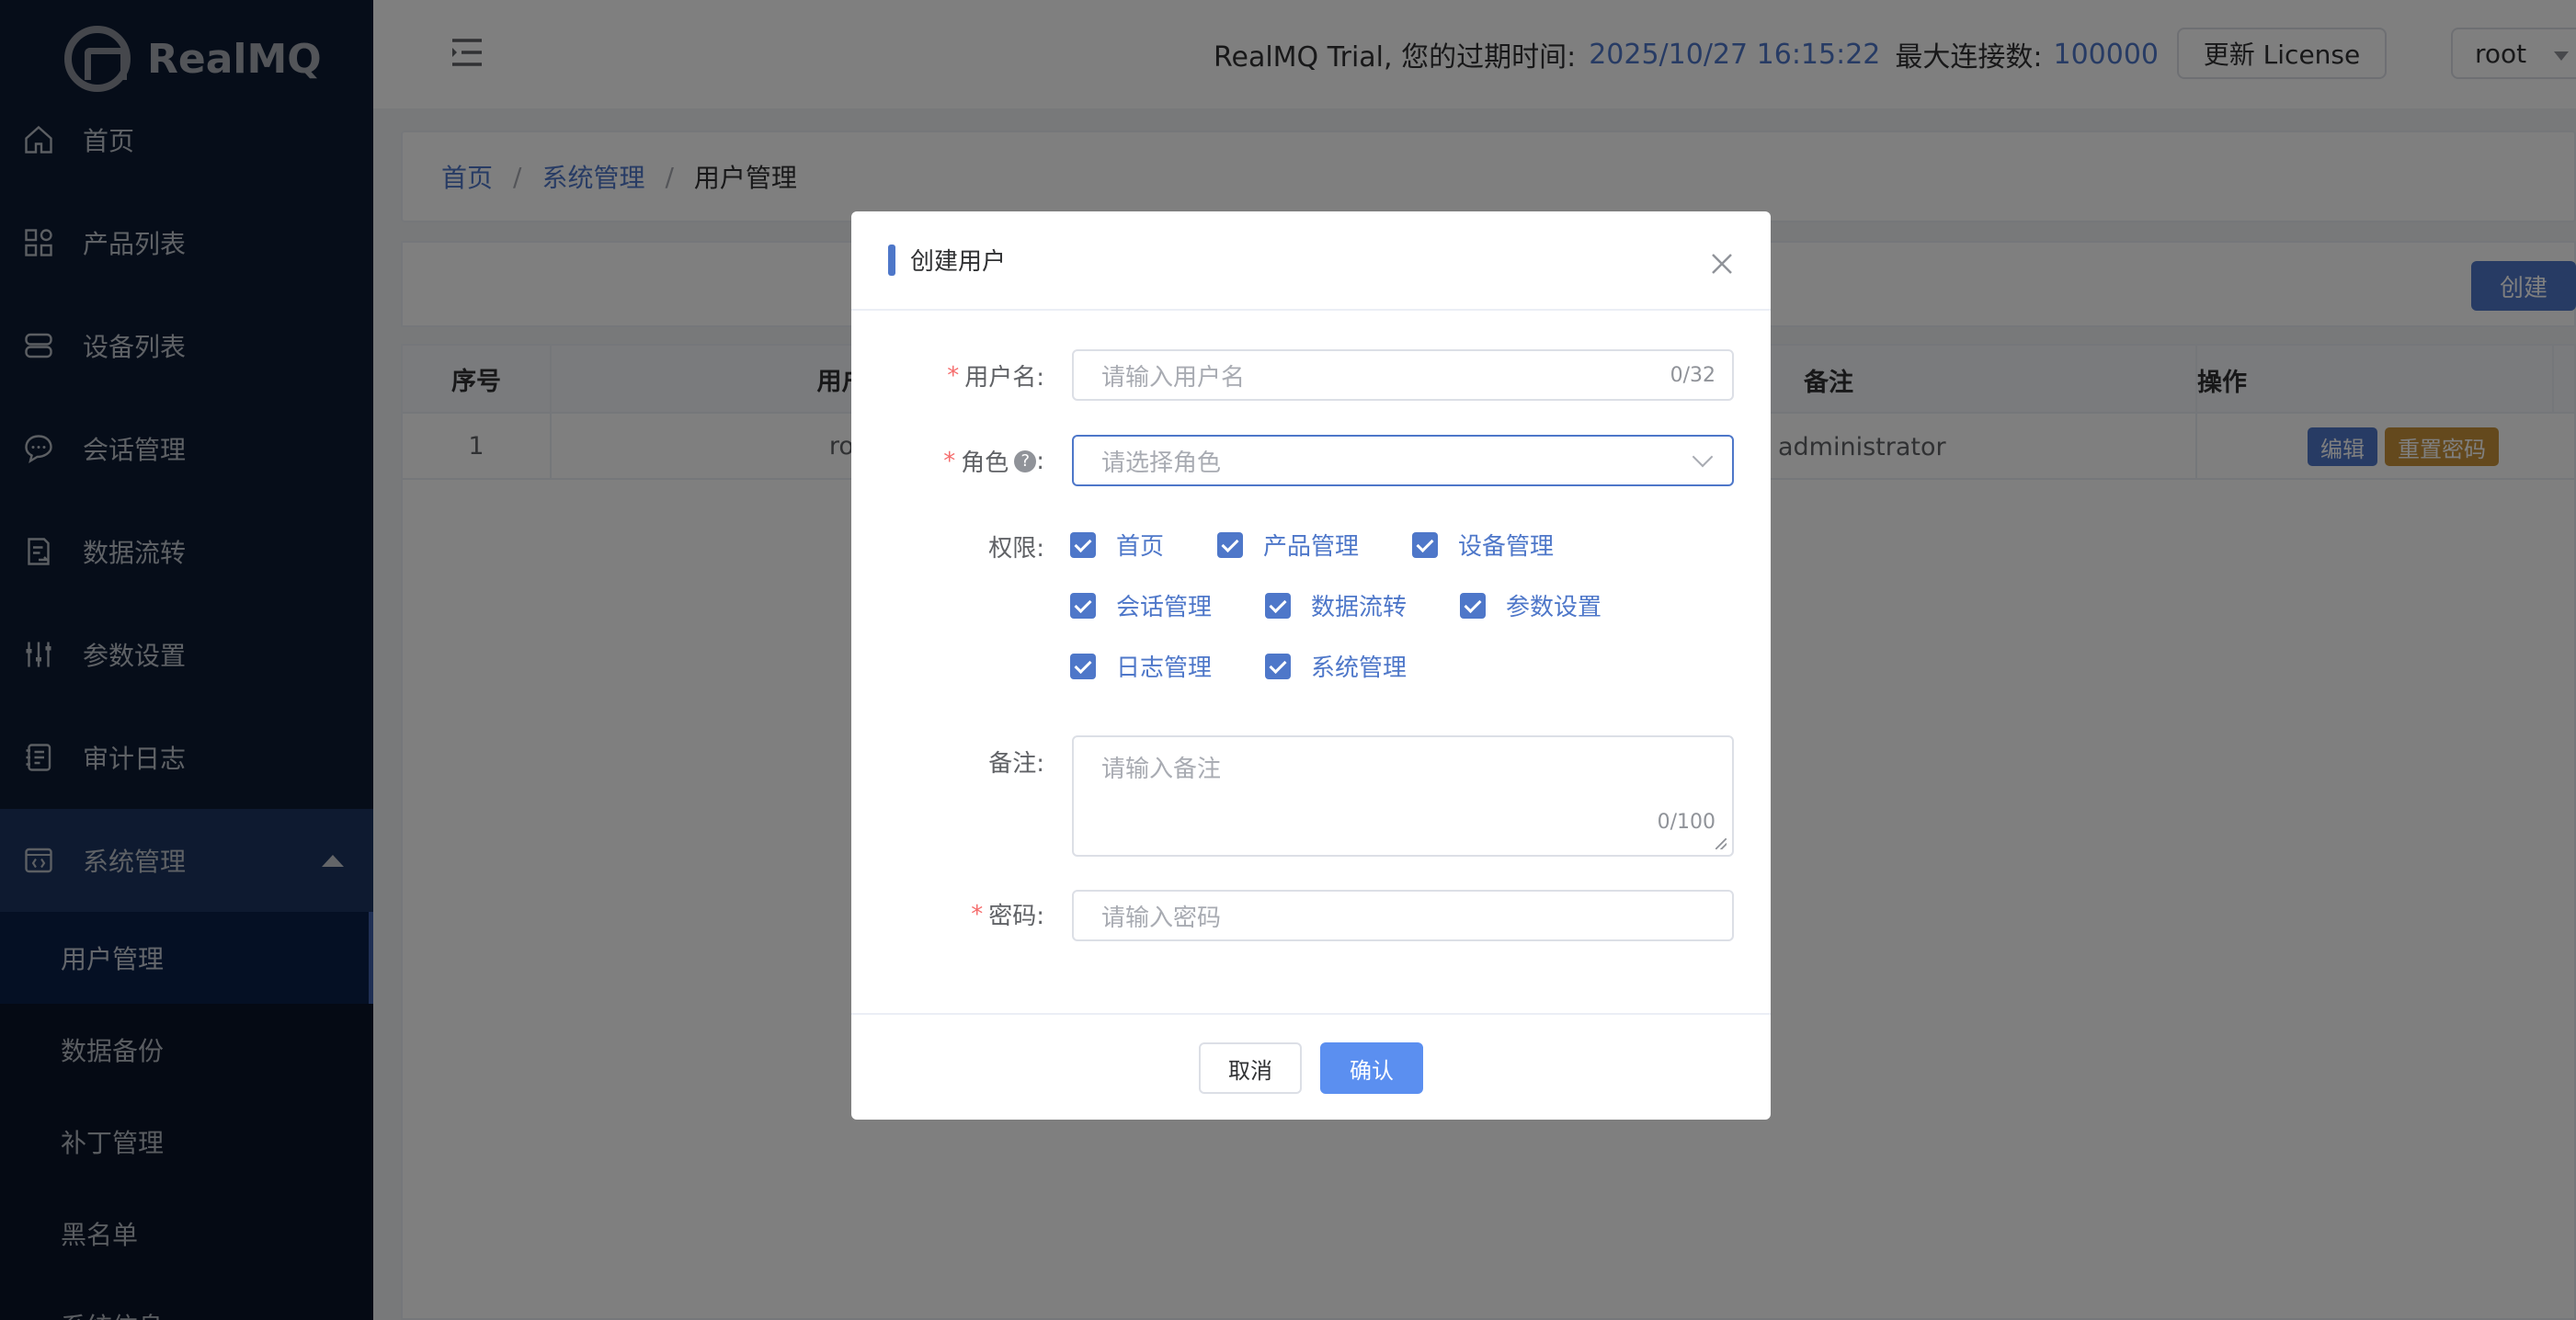 This screenshot has width=2576, height=1320. I want to click on dialog-footer-divider, so click(1311, 1014).